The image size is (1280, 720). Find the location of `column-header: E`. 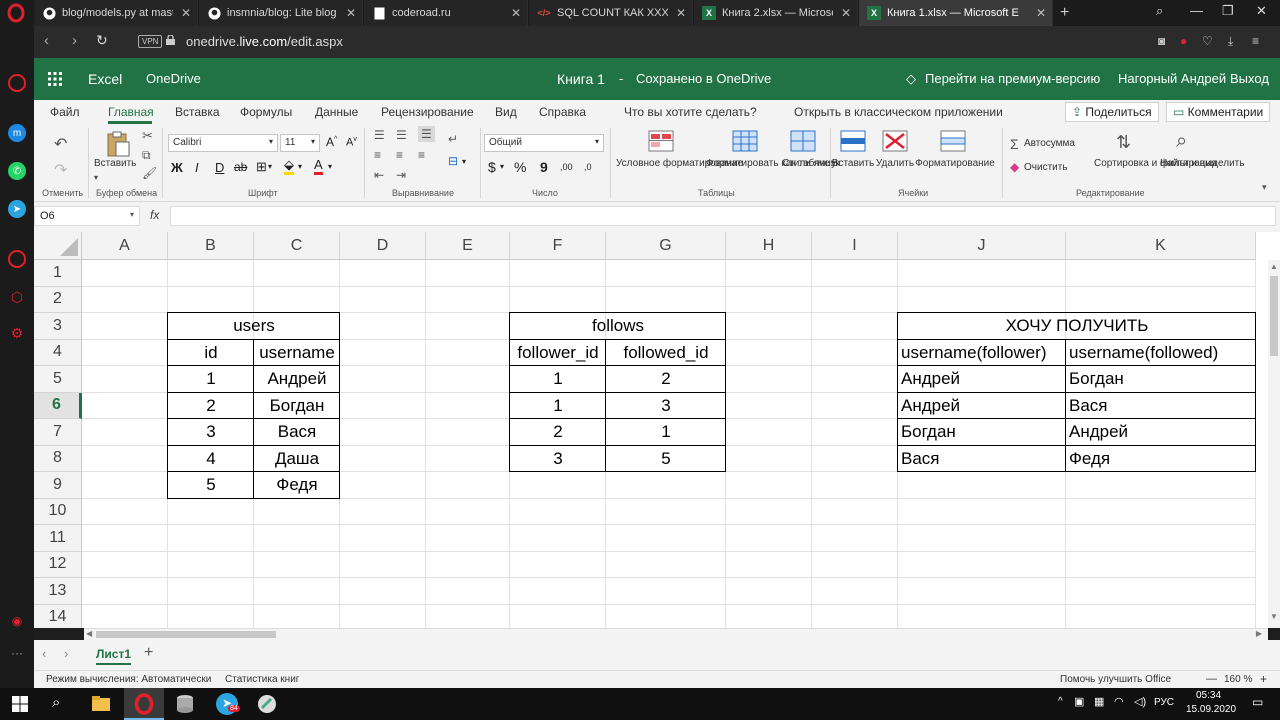

column-header: E is located at coordinates (468, 246).